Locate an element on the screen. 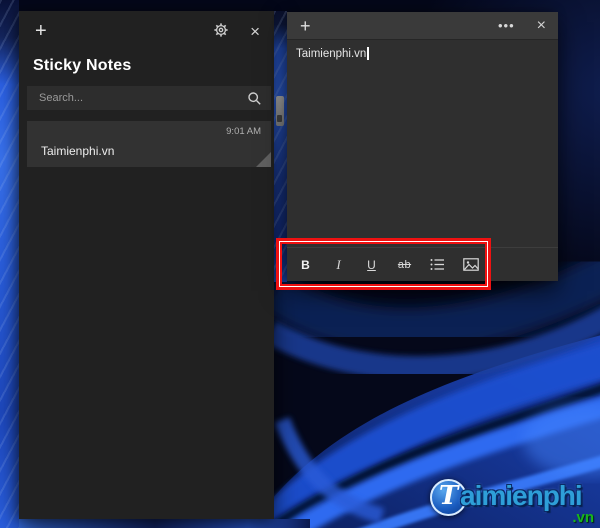 This screenshot has height=528, width=600. note-titlebar: + ••• × is located at coordinates (422, 26).